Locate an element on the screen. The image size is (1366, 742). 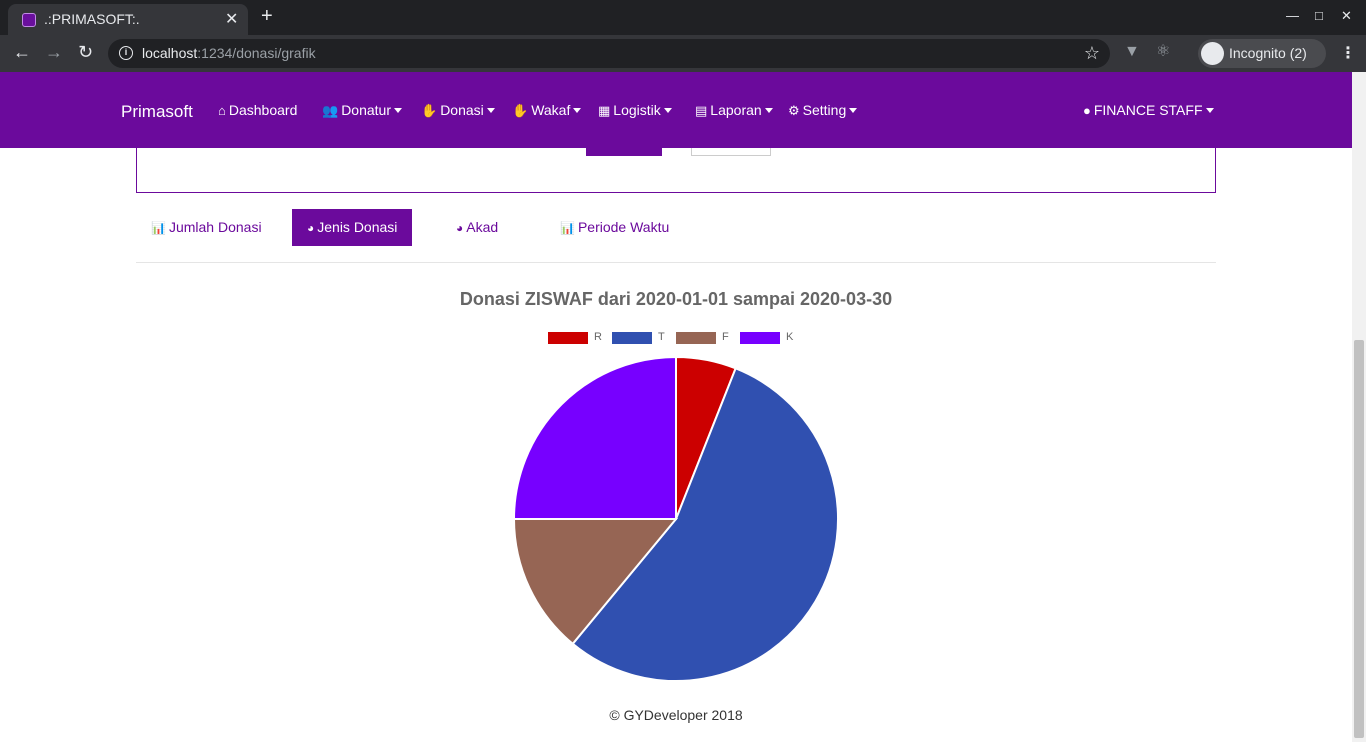
nav-donasi: ✋ Donasi is located at coordinates (458, 110).